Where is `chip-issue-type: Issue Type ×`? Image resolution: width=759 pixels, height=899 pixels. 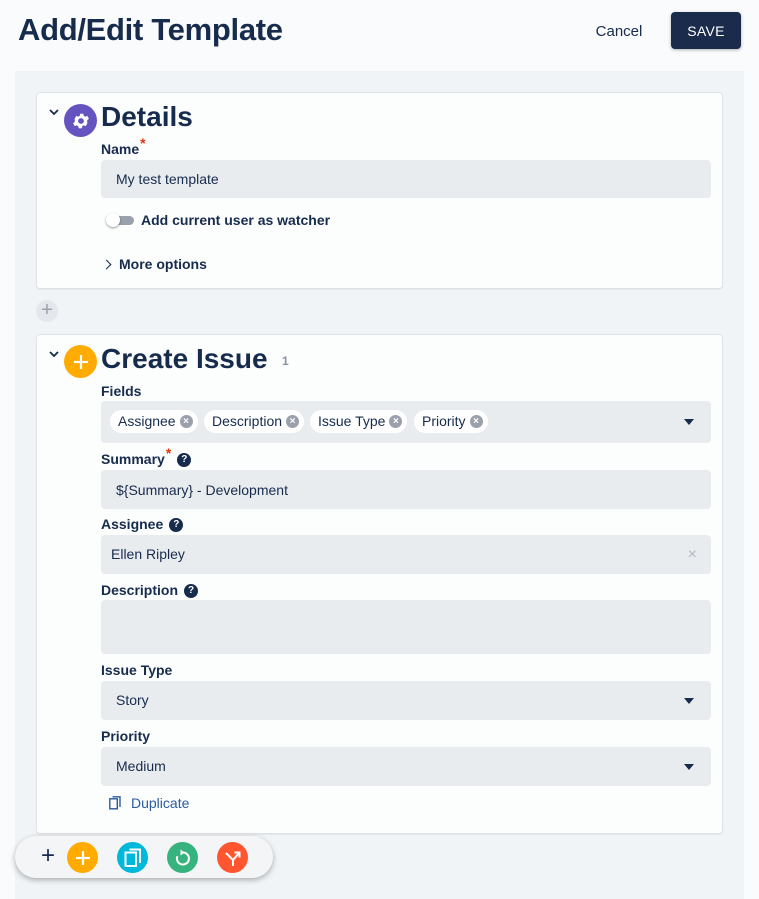
chip-issue-type: Issue Type × is located at coordinates (359, 421).